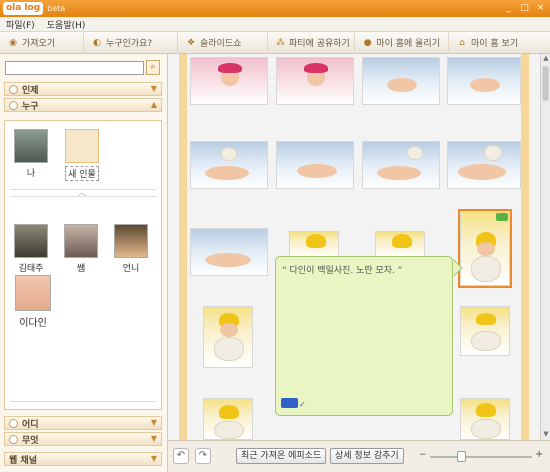 The height and width of the screenshot is (472, 550). Describe the element at coordinates (83, 89) in the screenshot. I see `section-person: 인제 ▼` at that location.